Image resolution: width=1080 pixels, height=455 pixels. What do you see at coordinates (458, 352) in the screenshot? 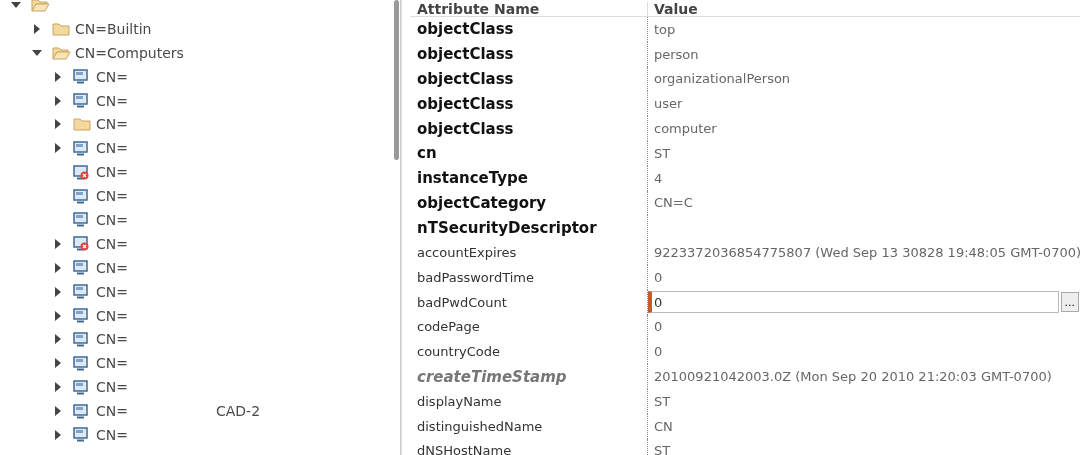
I see `attribute-name: countryCode` at bounding box center [458, 352].